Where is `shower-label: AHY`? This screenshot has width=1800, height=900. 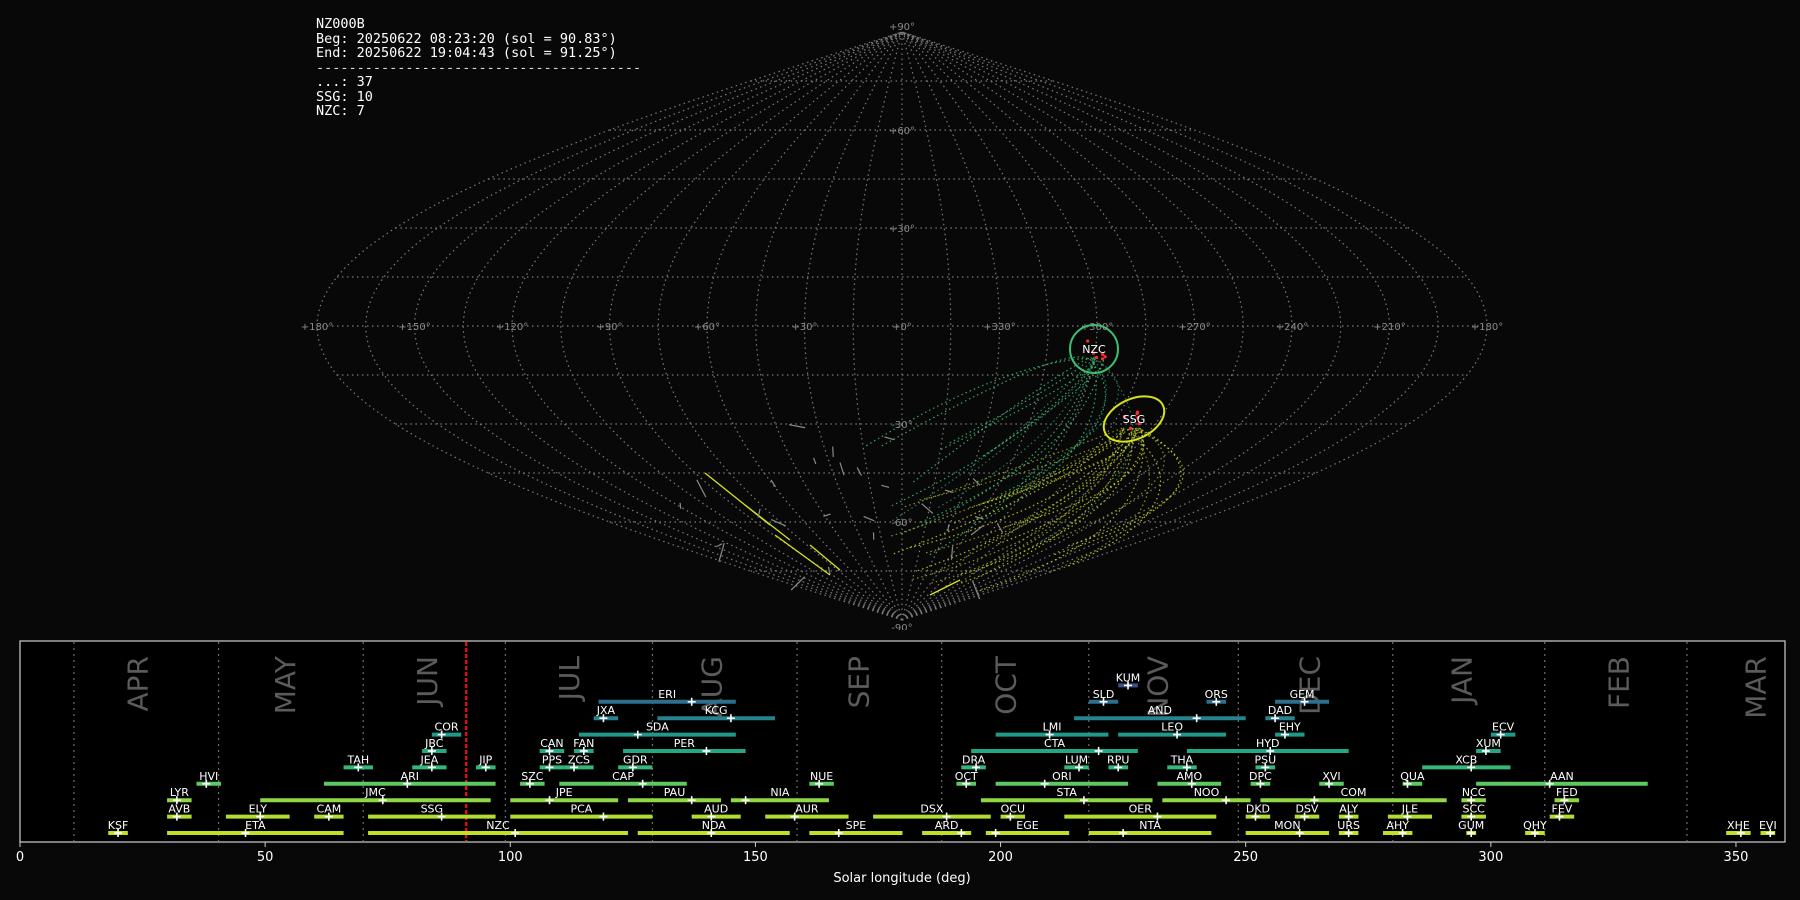
shower-label: AHY is located at coordinates (1397, 825).